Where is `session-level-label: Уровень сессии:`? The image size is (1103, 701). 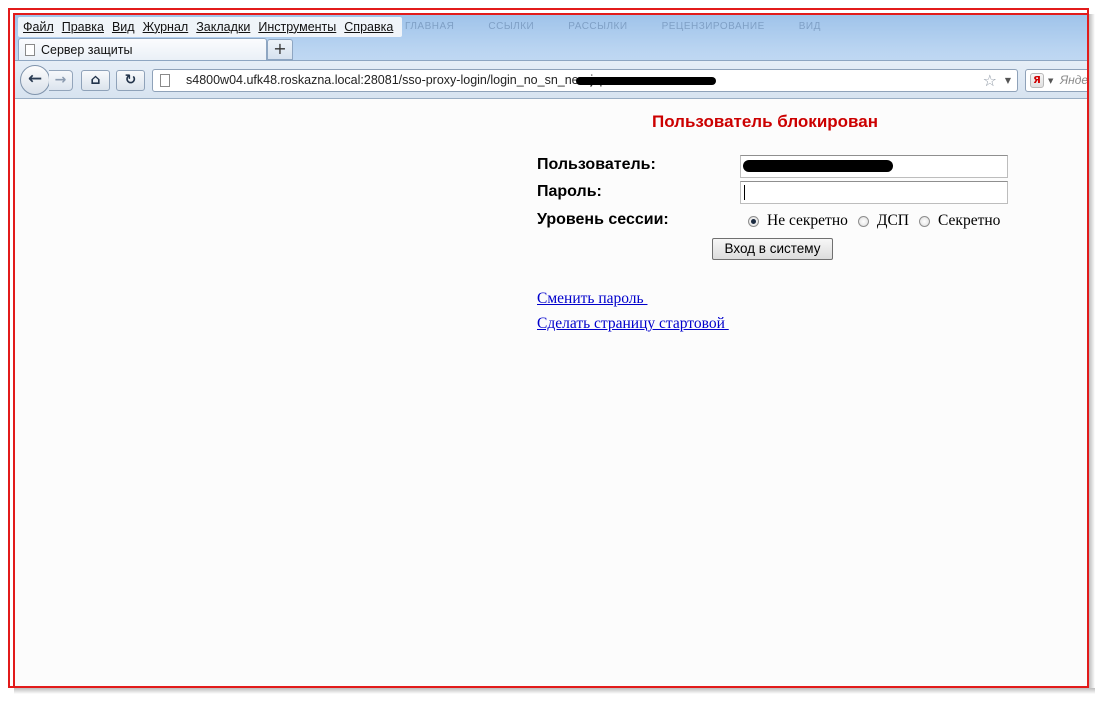
session-level-label: Уровень сессии: is located at coordinates (603, 219).